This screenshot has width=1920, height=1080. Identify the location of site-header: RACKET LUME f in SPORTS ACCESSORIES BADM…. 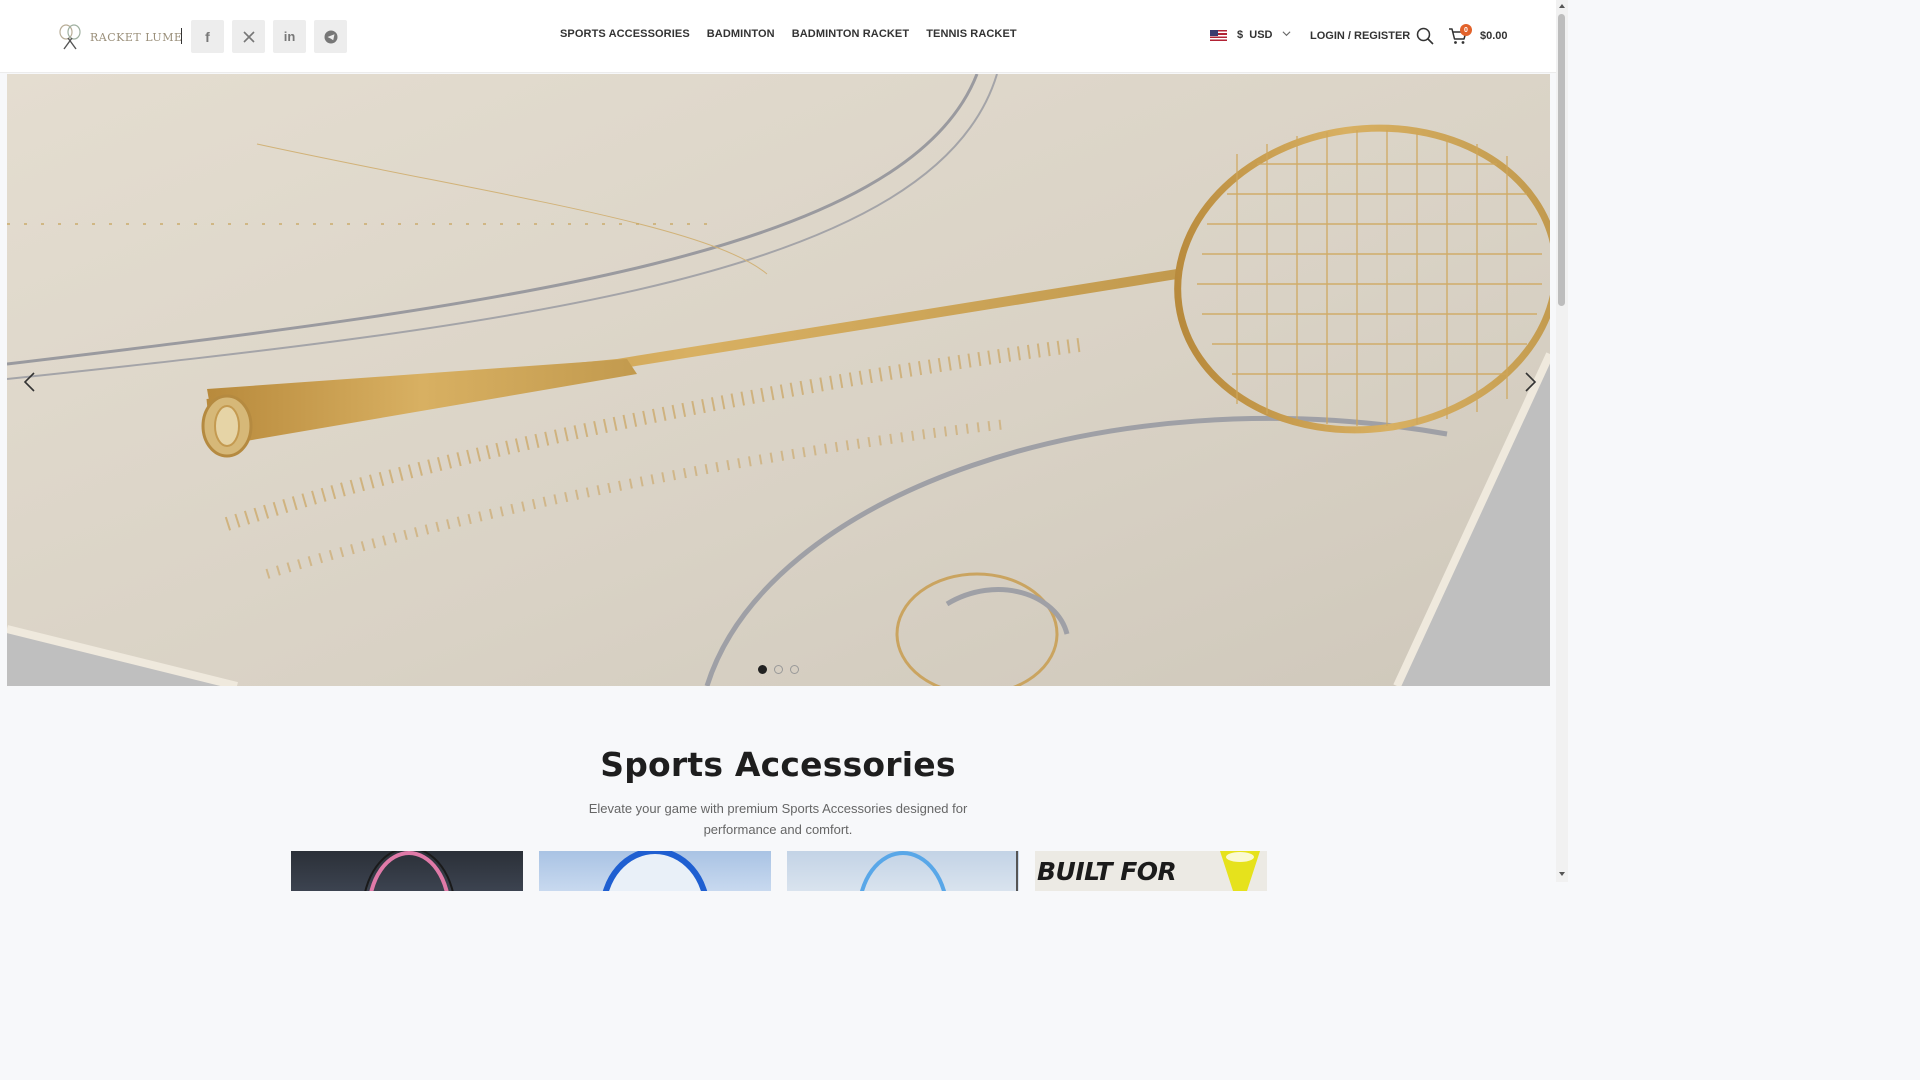
(778, 36).